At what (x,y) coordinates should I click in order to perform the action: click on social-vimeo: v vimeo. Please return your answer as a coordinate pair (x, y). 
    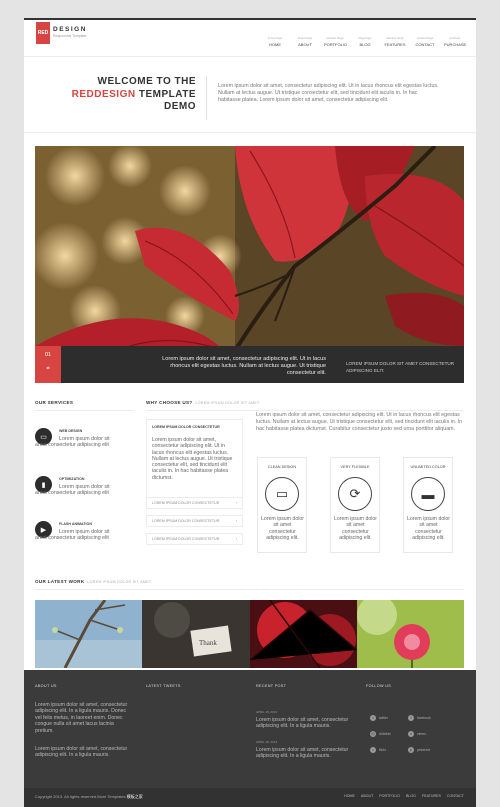
    Looking at the image, I should click on (417, 734).